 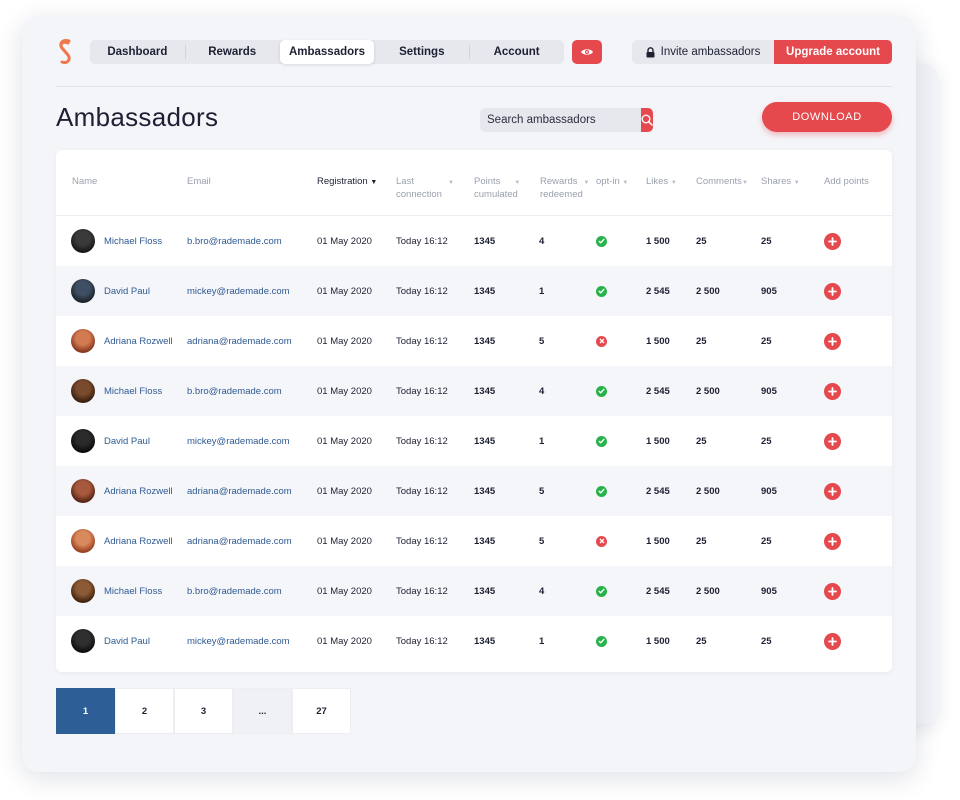 What do you see at coordinates (497, 188) in the screenshot?
I see `header-points: Points ▼ cumulated` at bounding box center [497, 188].